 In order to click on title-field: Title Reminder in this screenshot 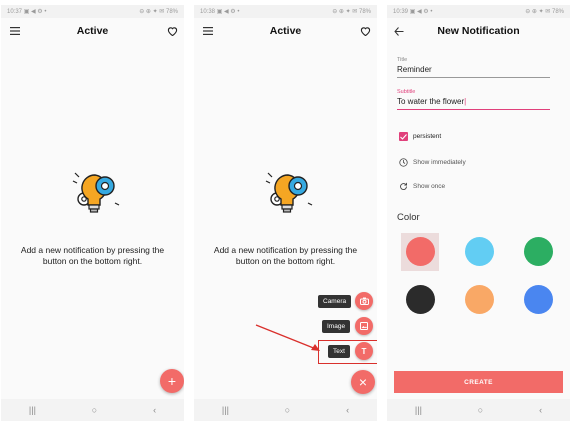, I will do `click(473, 67)`.